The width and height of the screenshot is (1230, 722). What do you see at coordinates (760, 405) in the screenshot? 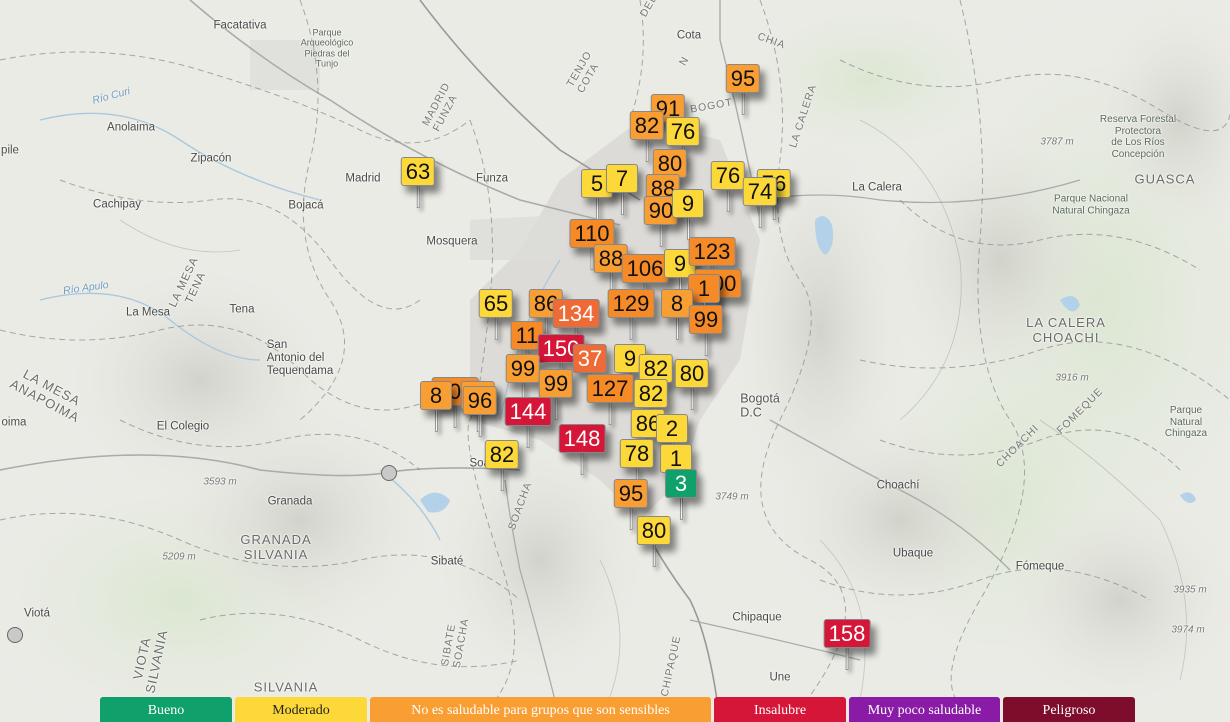
I see `place-bogota: Bogotá D.C` at bounding box center [760, 405].